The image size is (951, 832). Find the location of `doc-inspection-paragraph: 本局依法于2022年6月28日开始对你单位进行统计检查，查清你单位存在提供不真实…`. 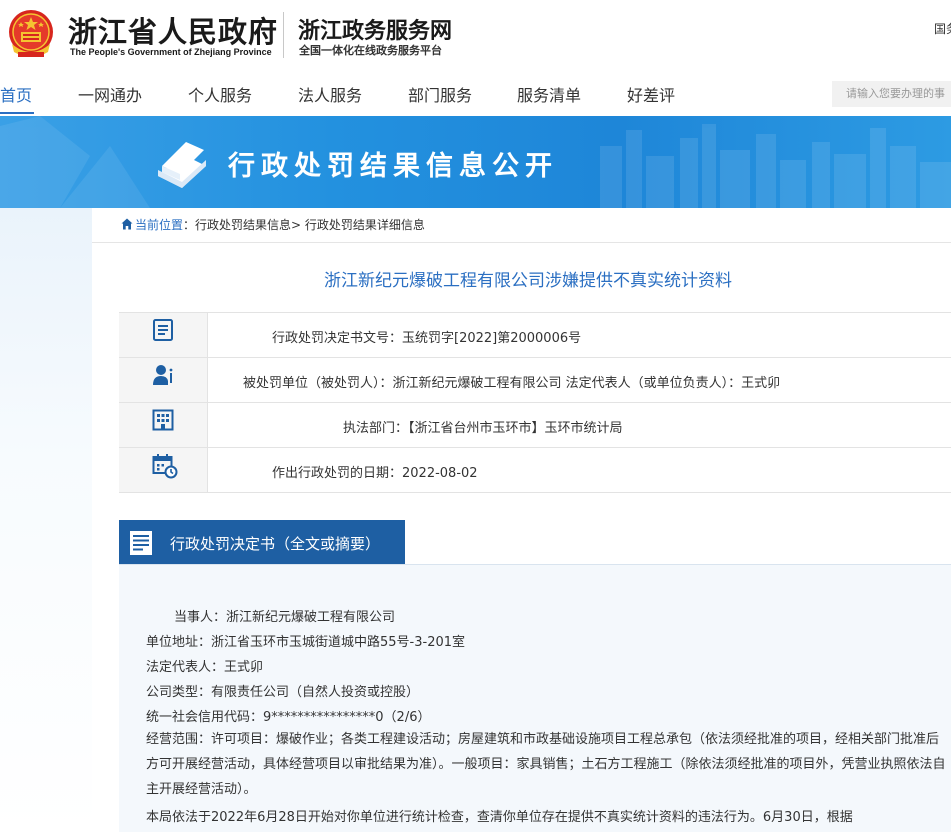

doc-inspection-paragraph: 本局依法于2022年6月28日开始对你单位进行统计检查，查清你单位存在提供不真实… is located at coordinates (499, 817).